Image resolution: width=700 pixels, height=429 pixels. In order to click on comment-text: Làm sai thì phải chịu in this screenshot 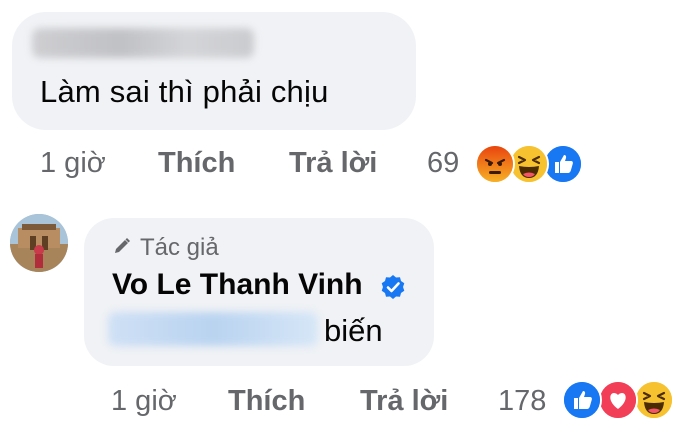, I will do `click(184, 91)`.